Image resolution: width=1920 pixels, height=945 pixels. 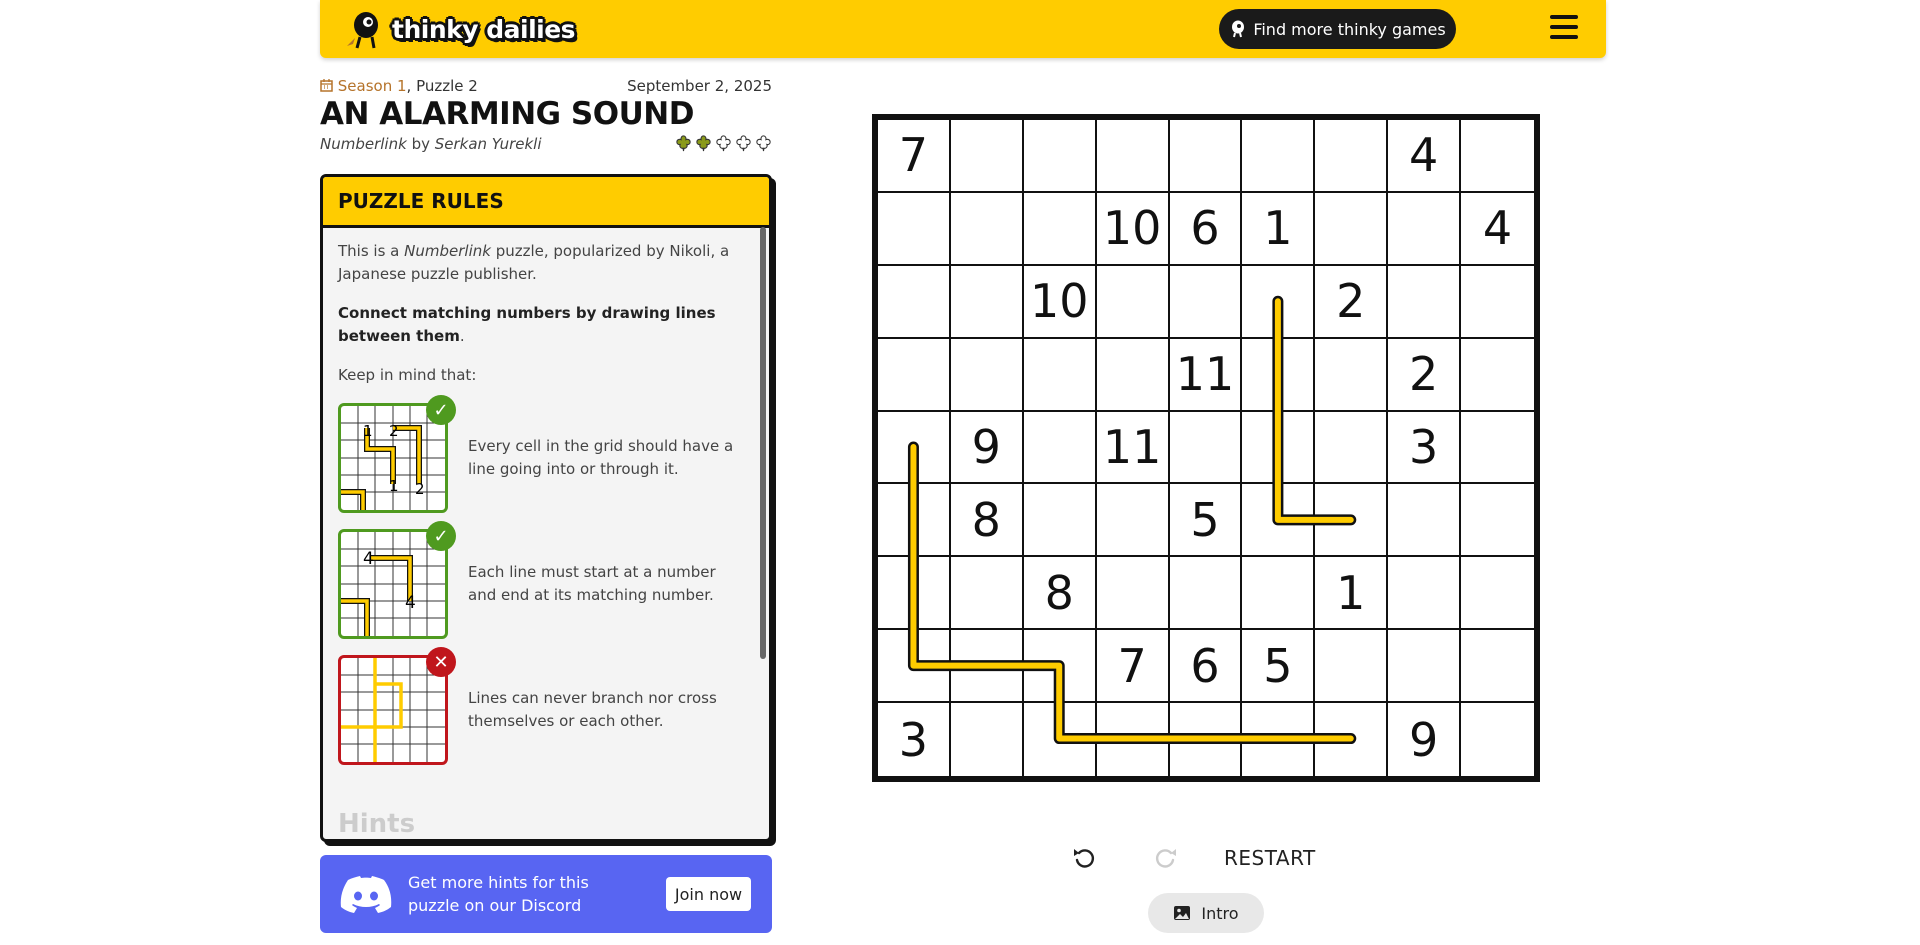 What do you see at coordinates (407, 375) in the screenshot?
I see `keep-in-mind-label: Keep in mind that:` at bounding box center [407, 375].